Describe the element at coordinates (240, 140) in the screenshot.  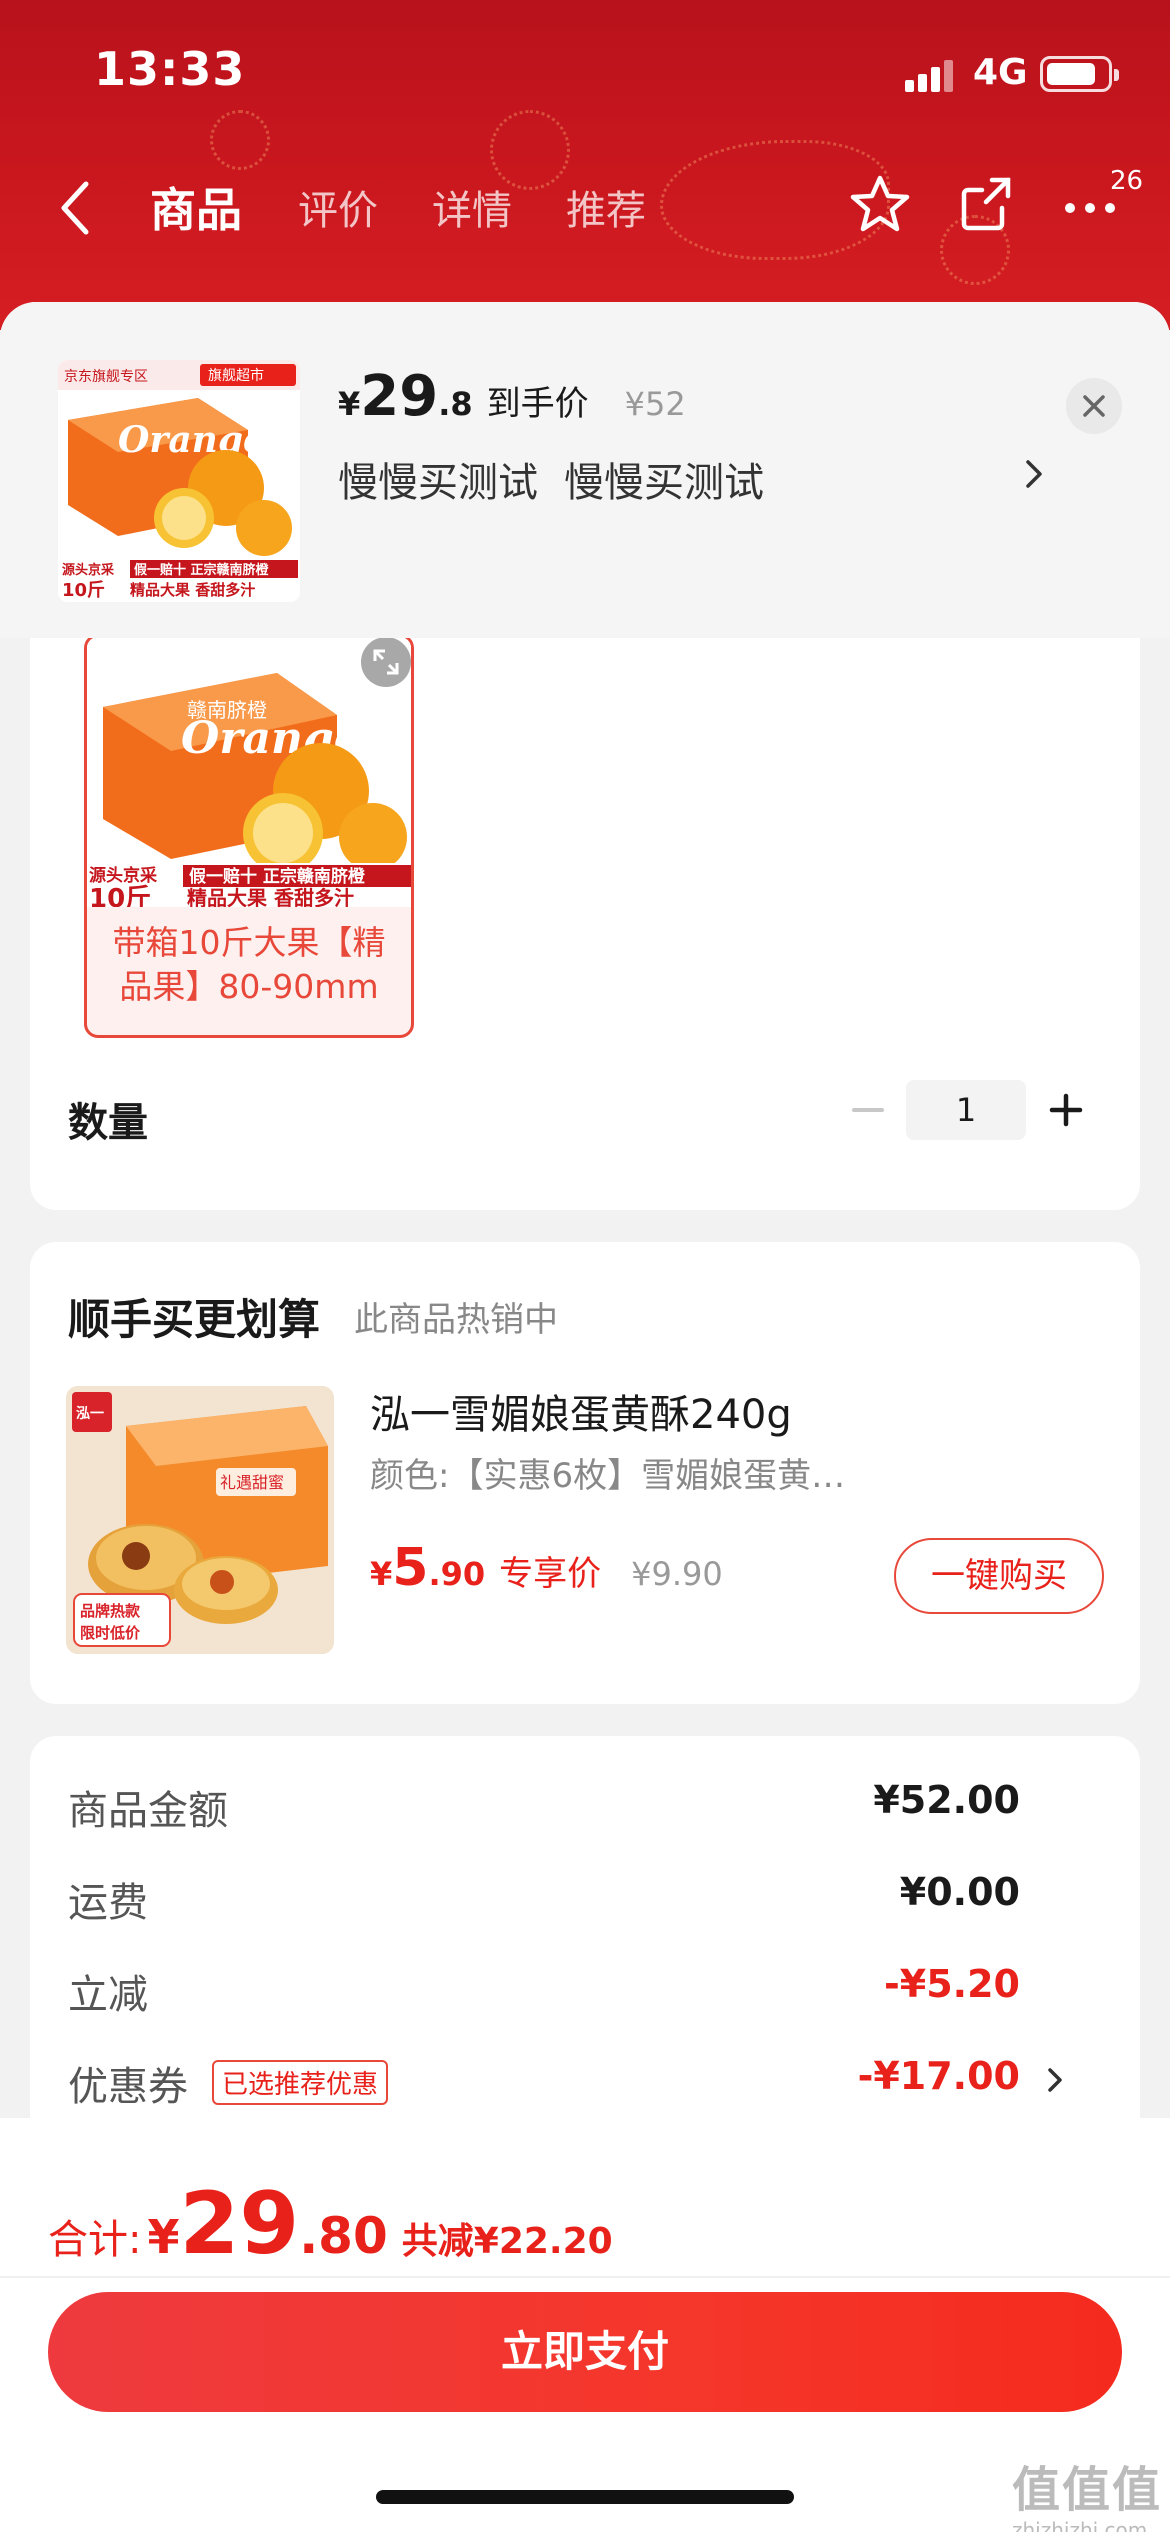
I see `decoration` at that location.